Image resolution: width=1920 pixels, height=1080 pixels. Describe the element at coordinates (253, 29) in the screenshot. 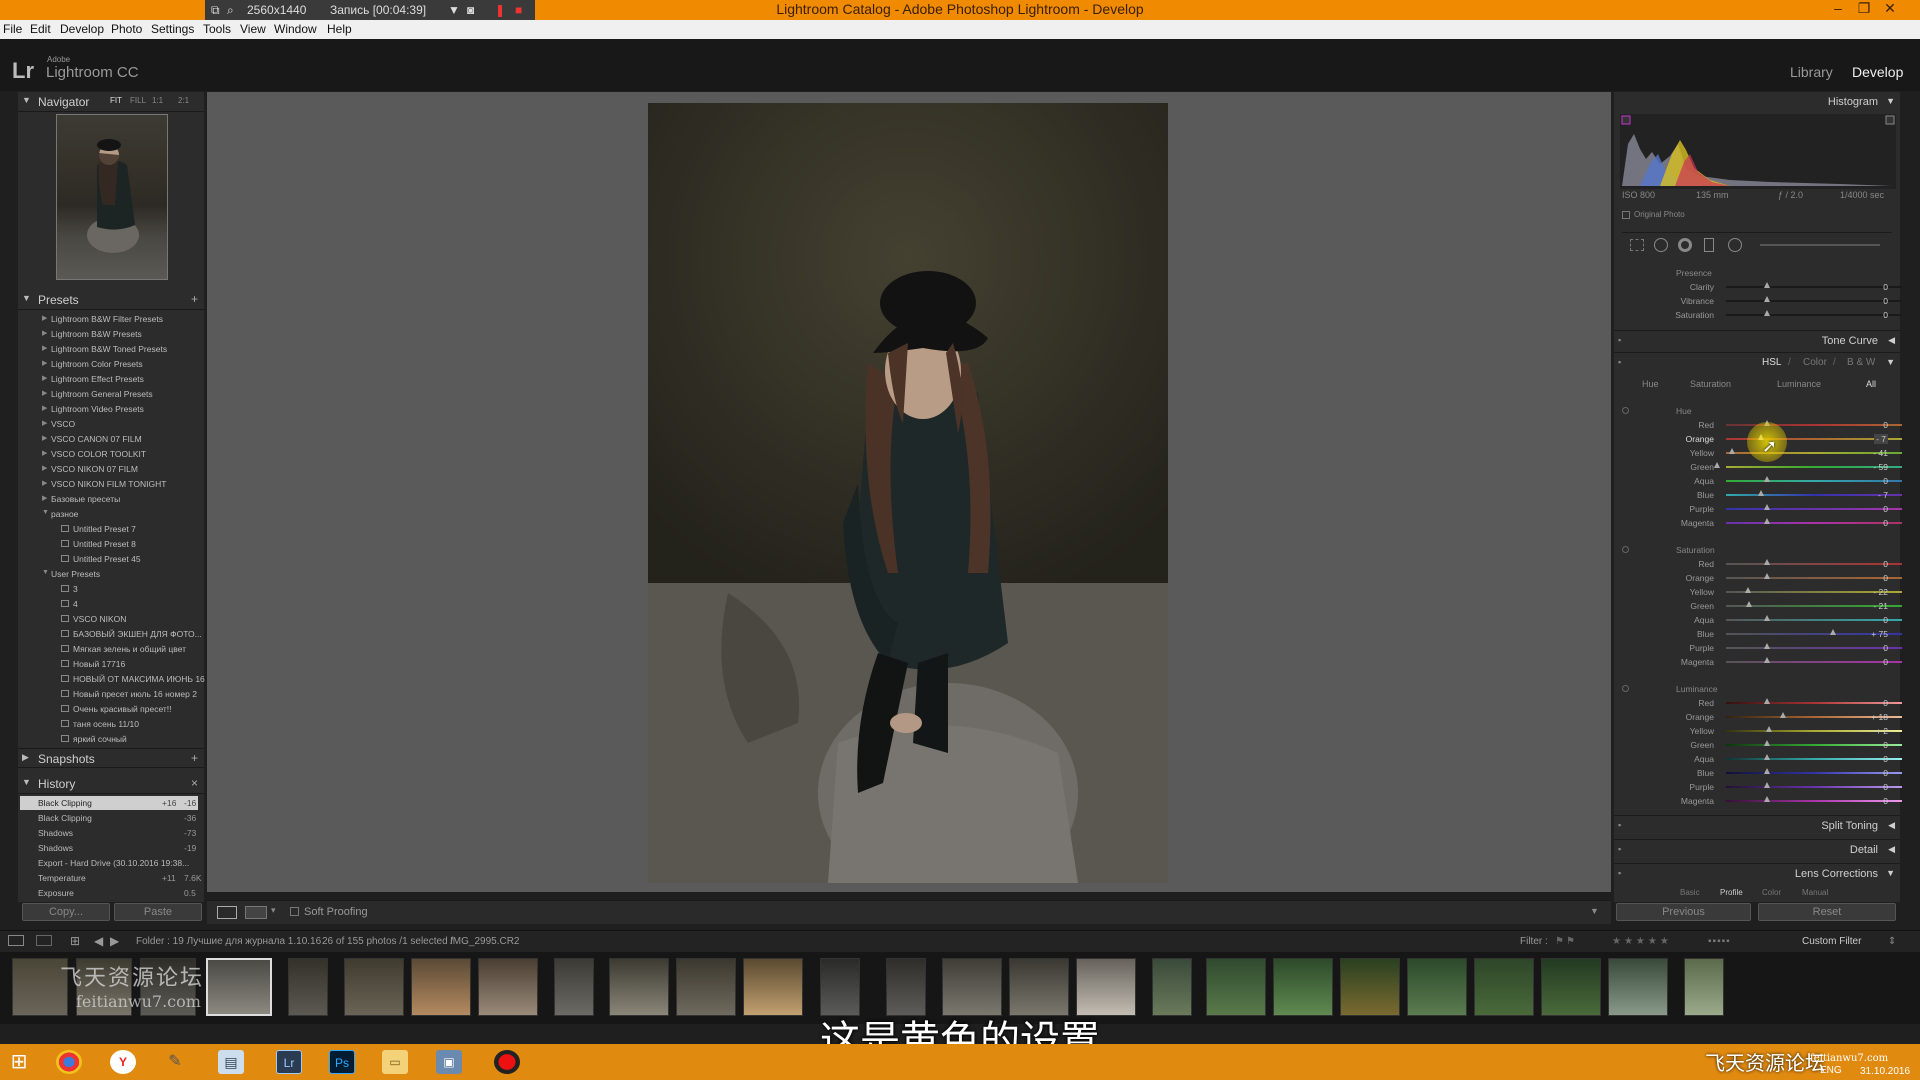

I see `menu-view: View` at that location.